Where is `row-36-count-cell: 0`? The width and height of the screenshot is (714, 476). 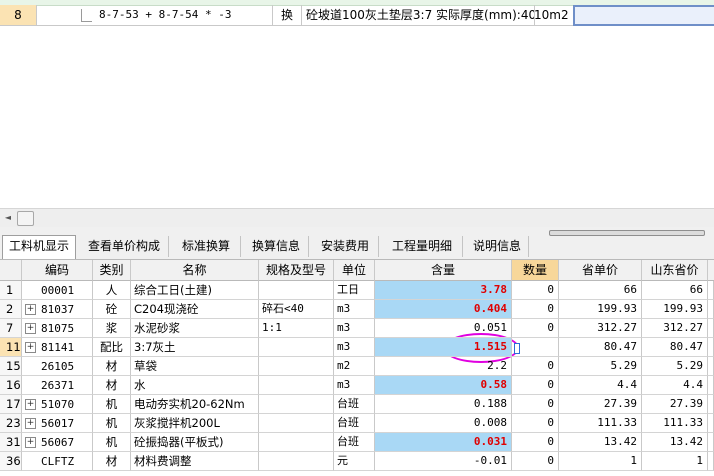
row-36-count-cell: 0 is located at coordinates (535, 461).